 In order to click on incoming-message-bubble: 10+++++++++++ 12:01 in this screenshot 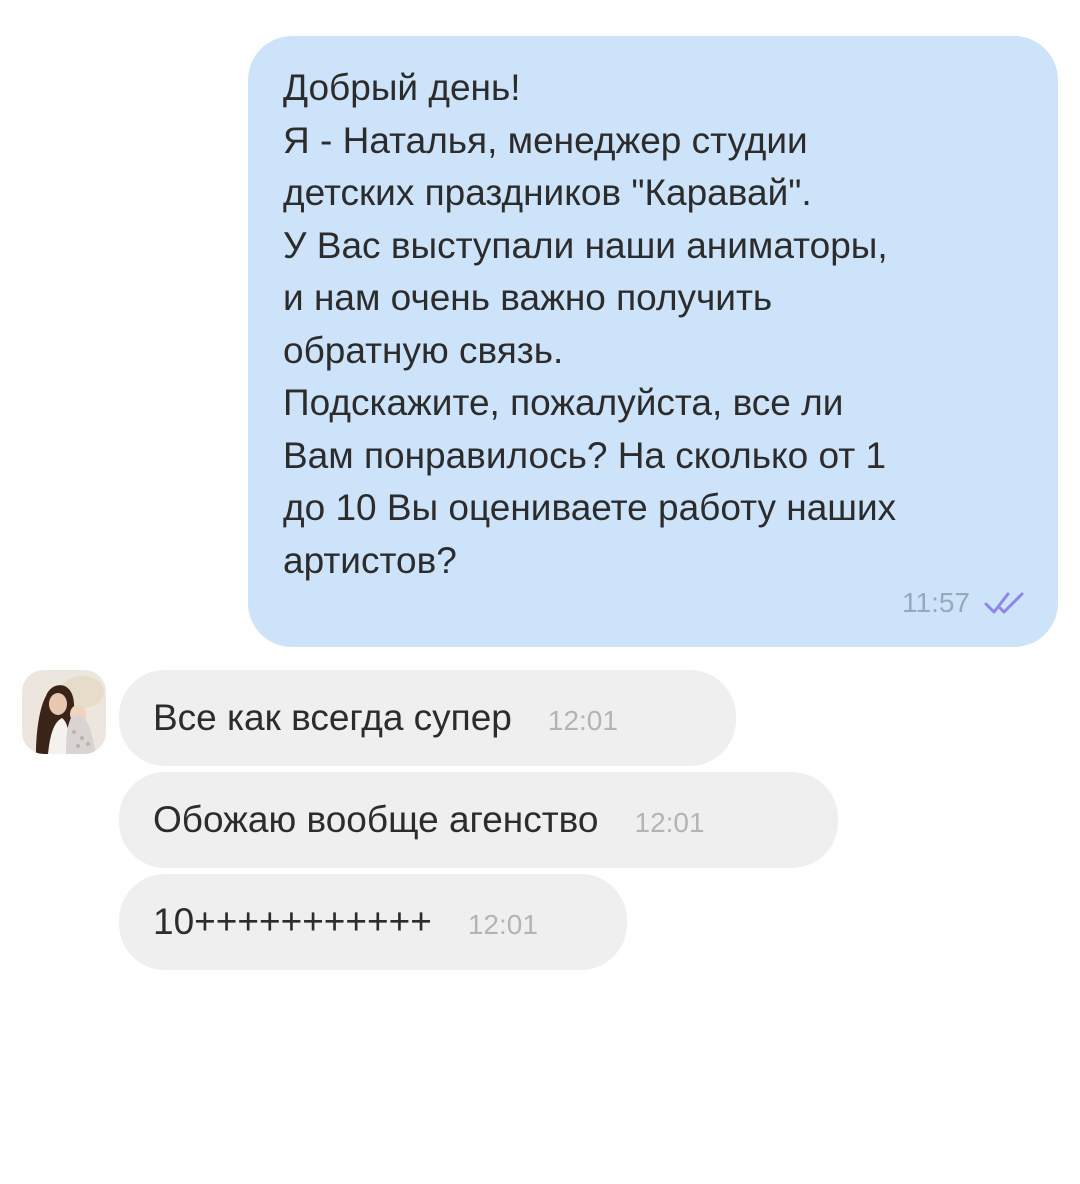, I will do `click(373, 922)`.